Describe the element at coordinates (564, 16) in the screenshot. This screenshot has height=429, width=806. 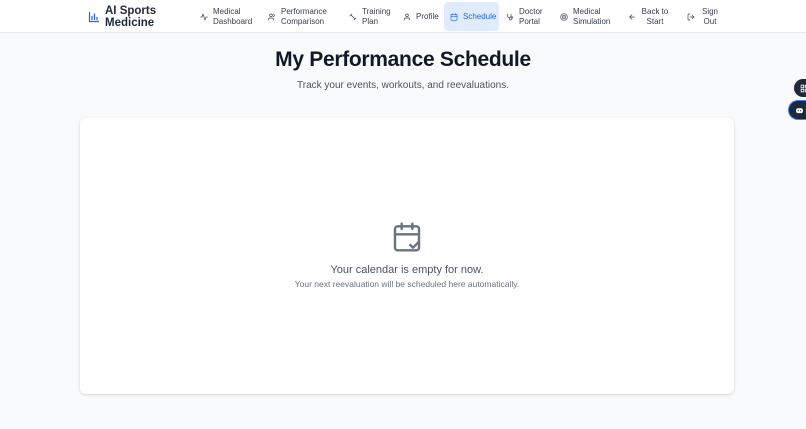
I see `target-icon` at that location.